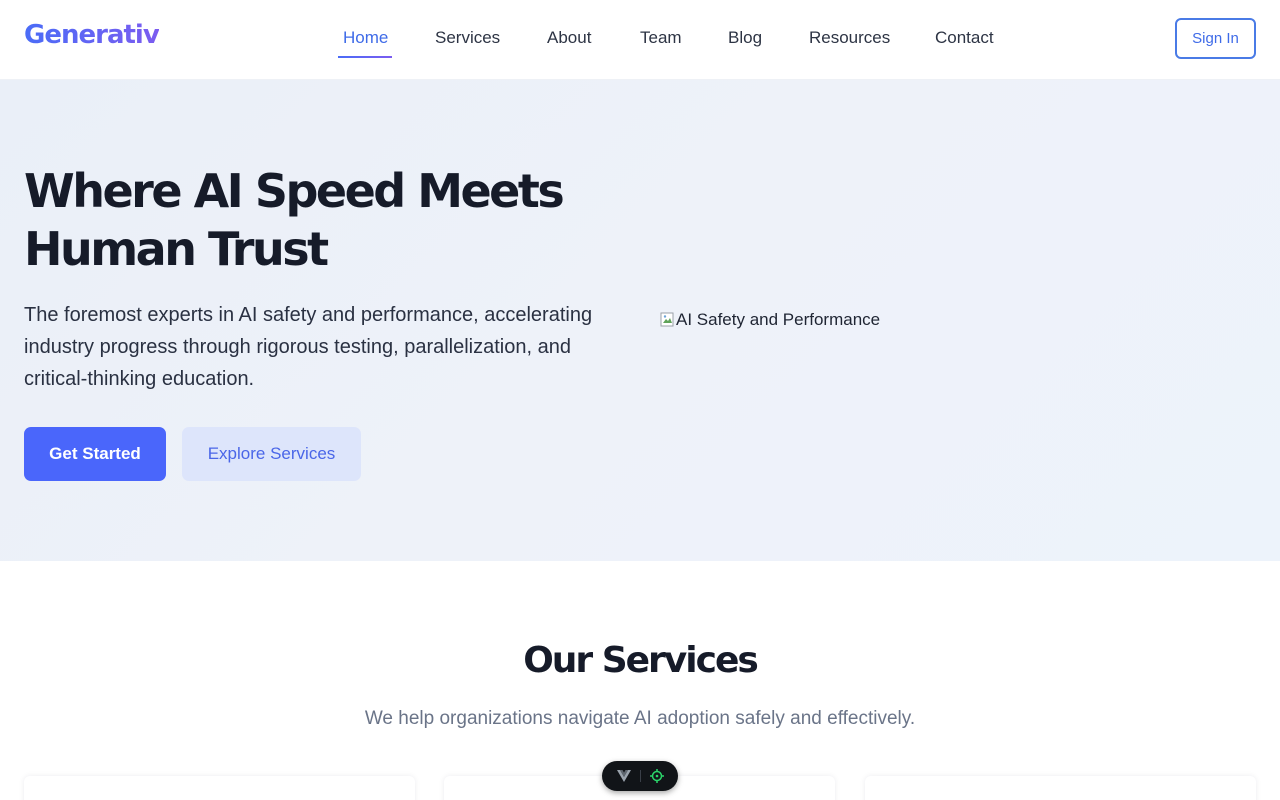  I want to click on broken-image-icon, so click(668, 320).